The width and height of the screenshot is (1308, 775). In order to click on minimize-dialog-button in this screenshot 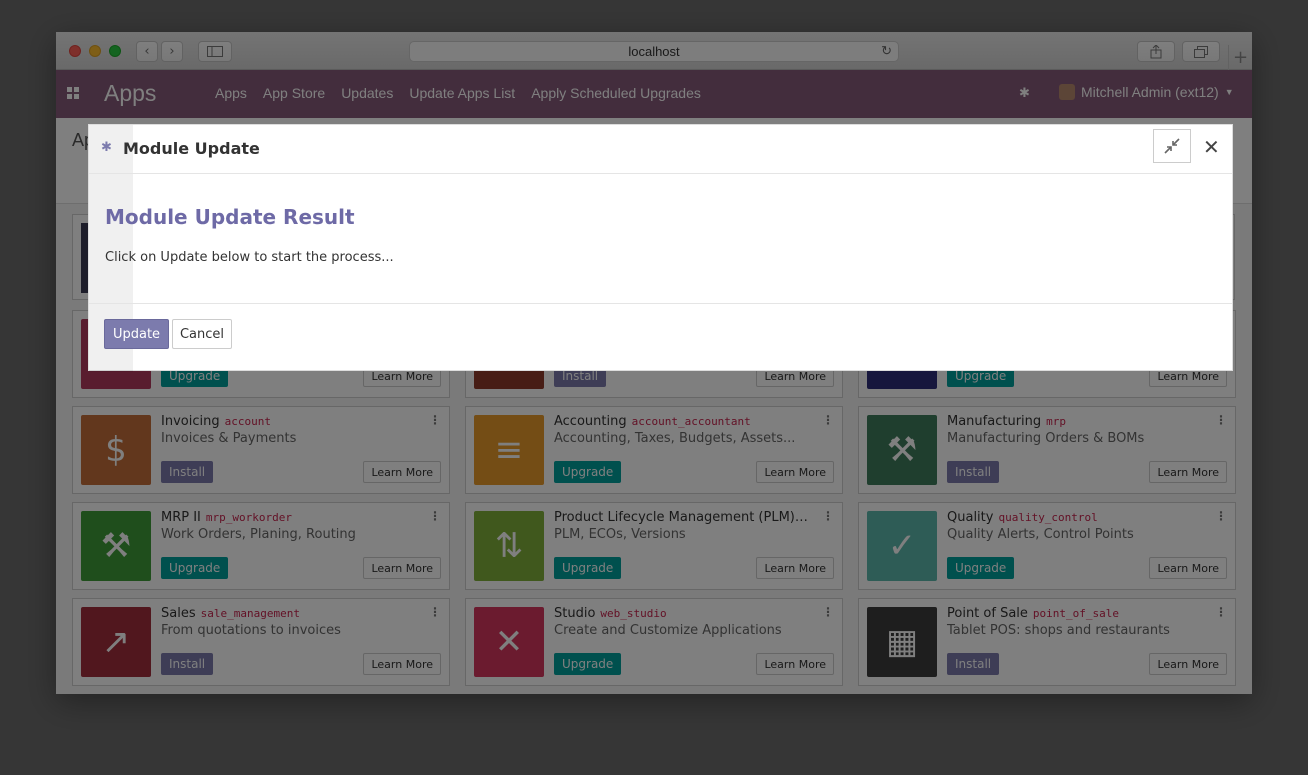, I will do `click(1172, 146)`.